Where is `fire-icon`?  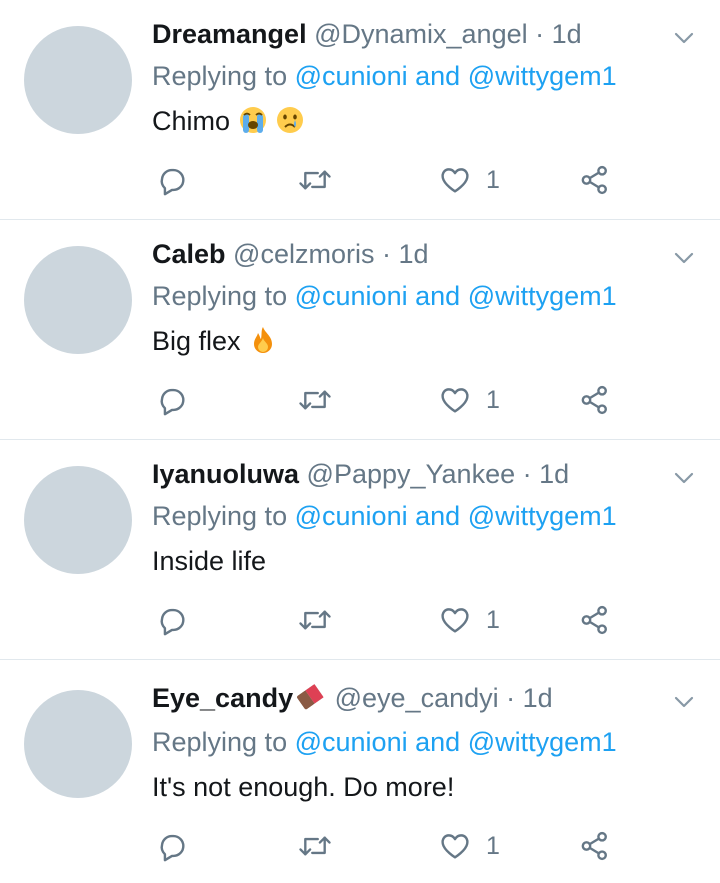
fire-icon is located at coordinates (263, 340).